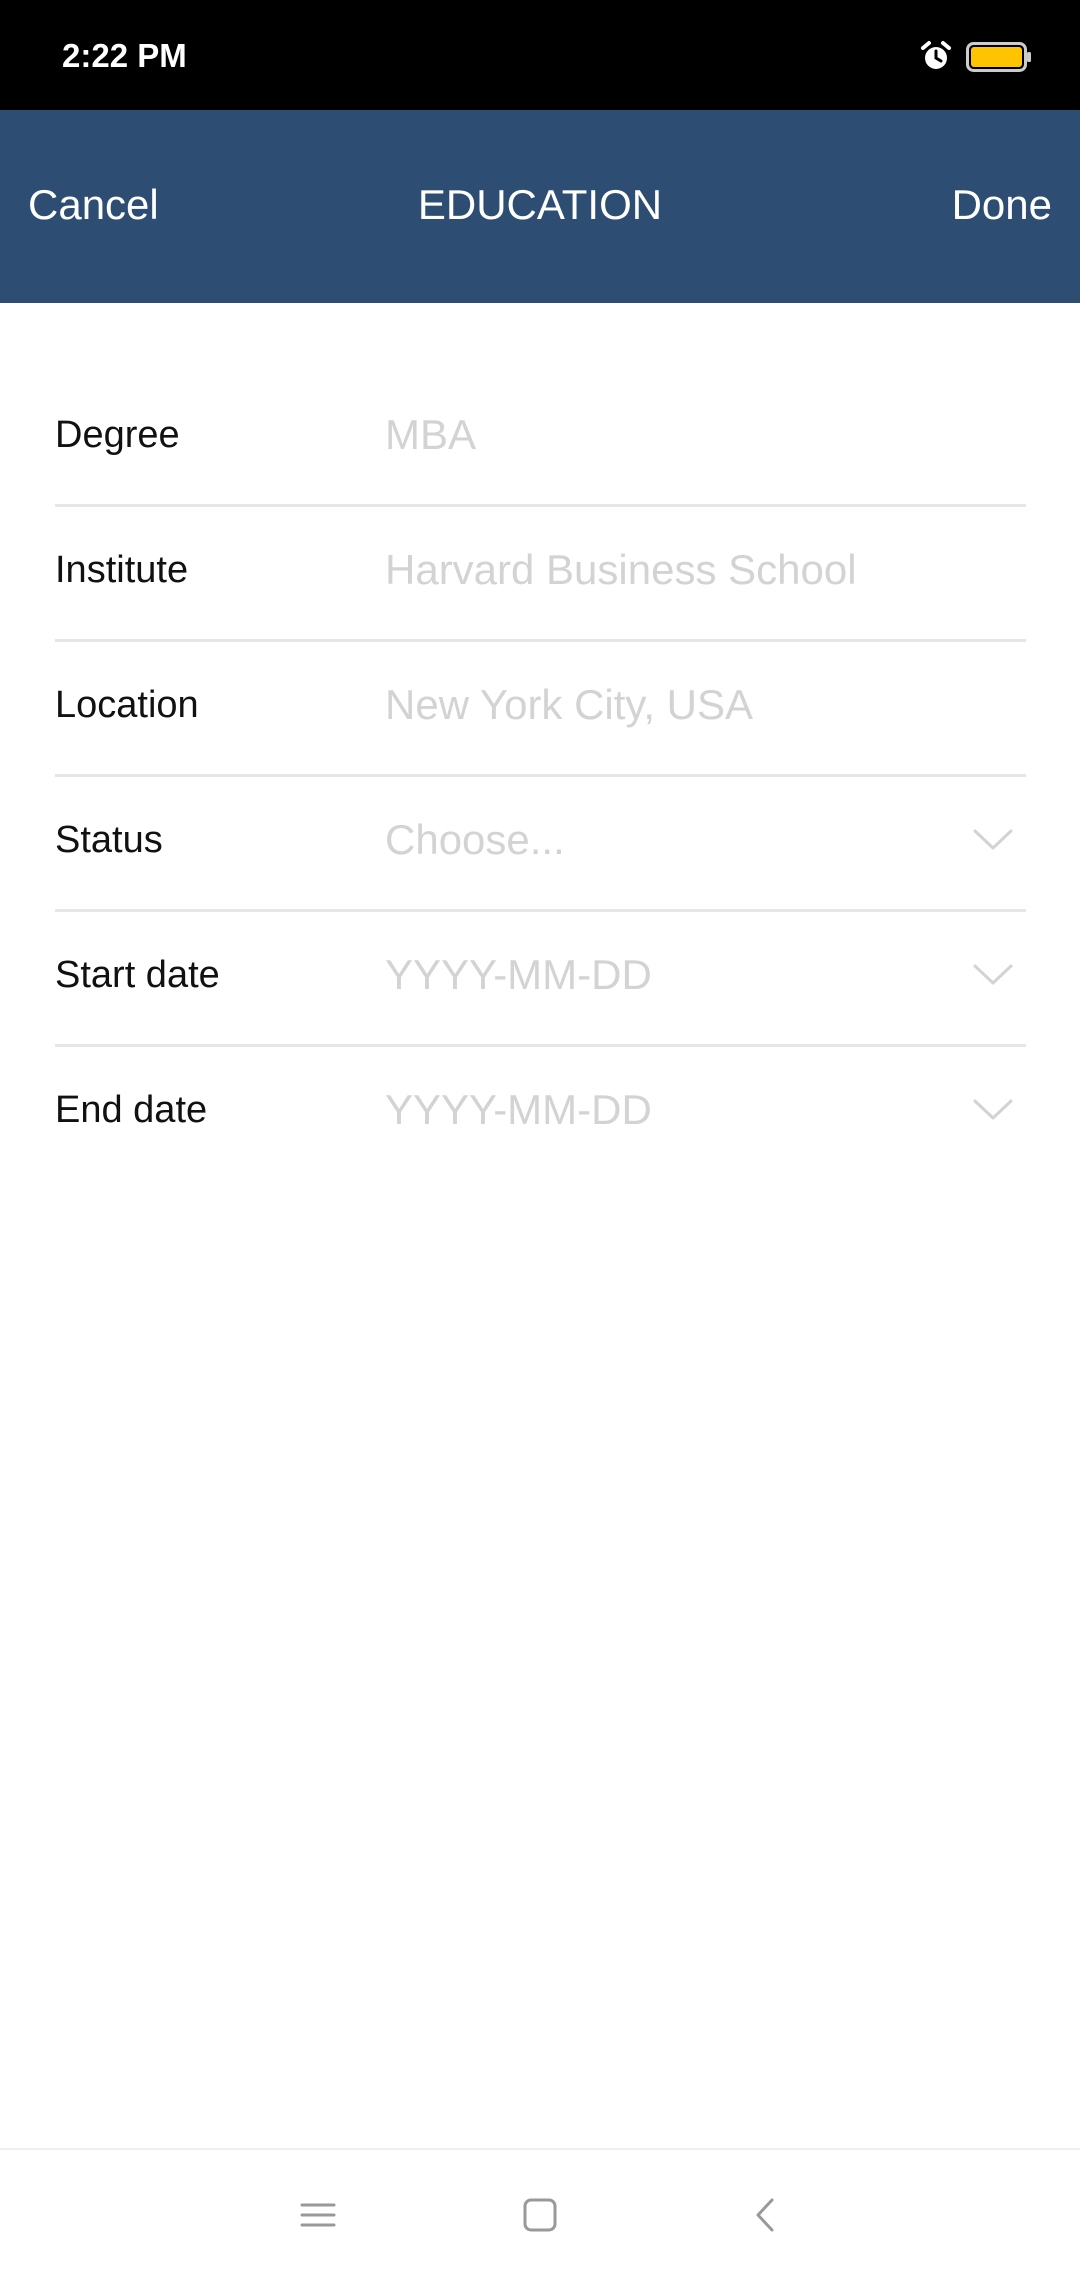 This screenshot has width=1080, height=2280. I want to click on location-input, so click(685, 705).